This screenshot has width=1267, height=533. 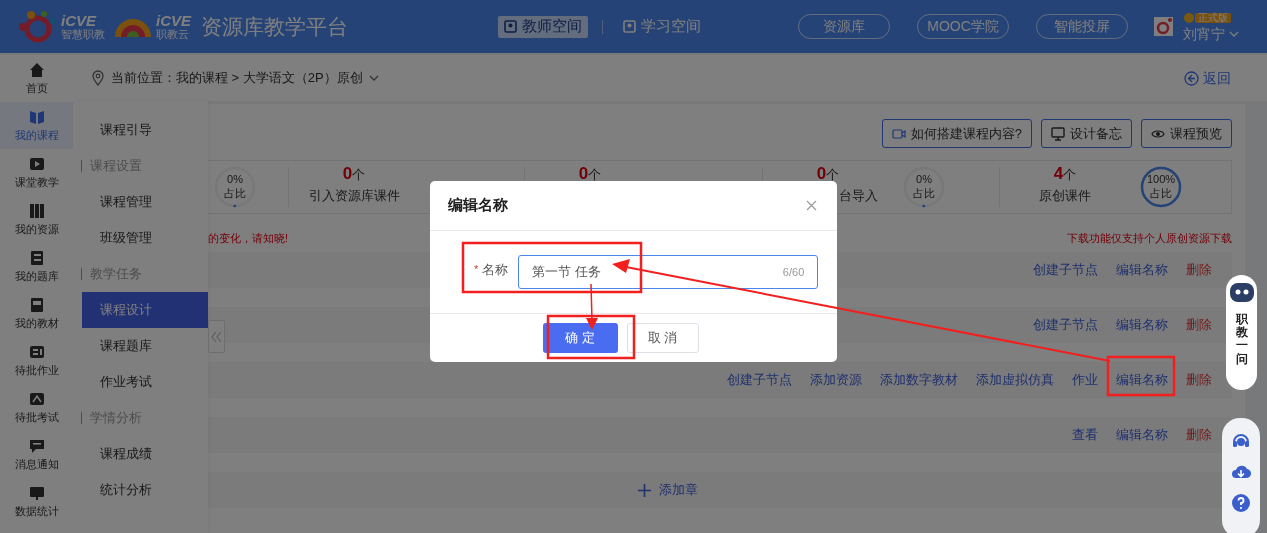 What do you see at coordinates (1241, 292) in the screenshot?
I see `robot-icon` at bounding box center [1241, 292].